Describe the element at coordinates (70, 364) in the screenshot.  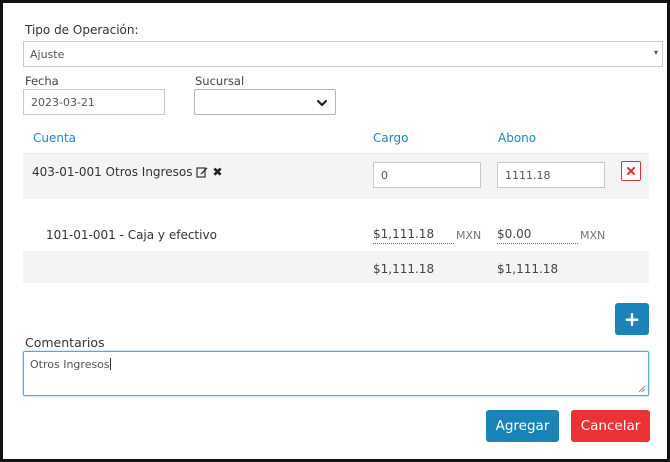
I see `comments-value: Otros Ingresos` at that location.